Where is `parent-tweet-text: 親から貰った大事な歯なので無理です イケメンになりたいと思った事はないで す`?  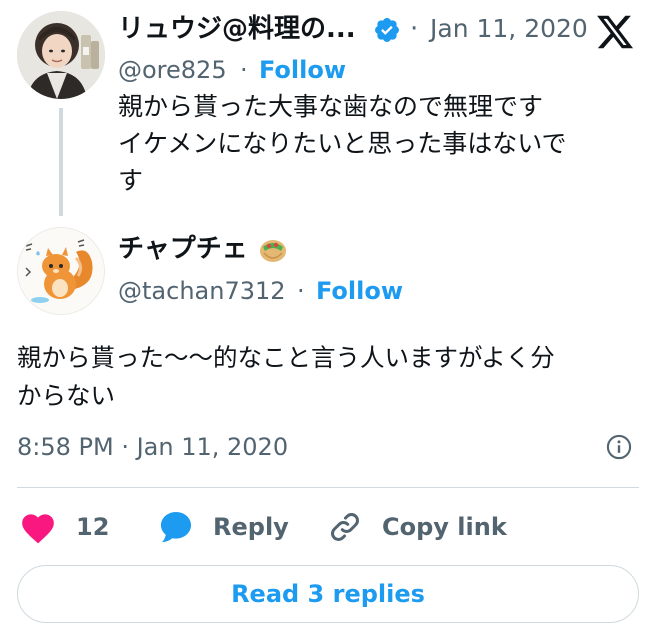
parent-tweet-text: 親から貰った大事な歯なので無理です イケメンになりたいと思った事はないで す is located at coordinates (378, 143).